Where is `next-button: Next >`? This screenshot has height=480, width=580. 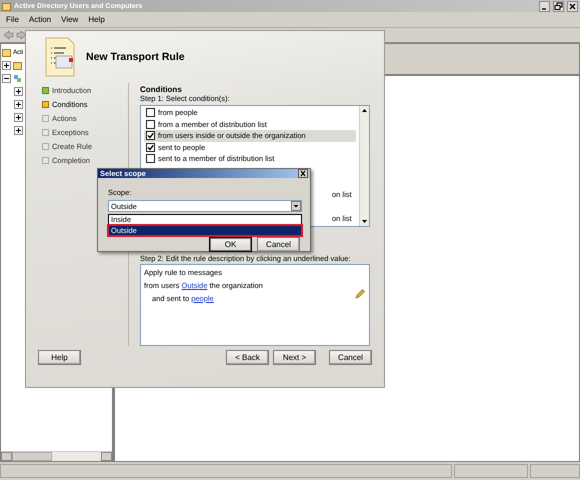 next-button: Next > is located at coordinates (294, 357).